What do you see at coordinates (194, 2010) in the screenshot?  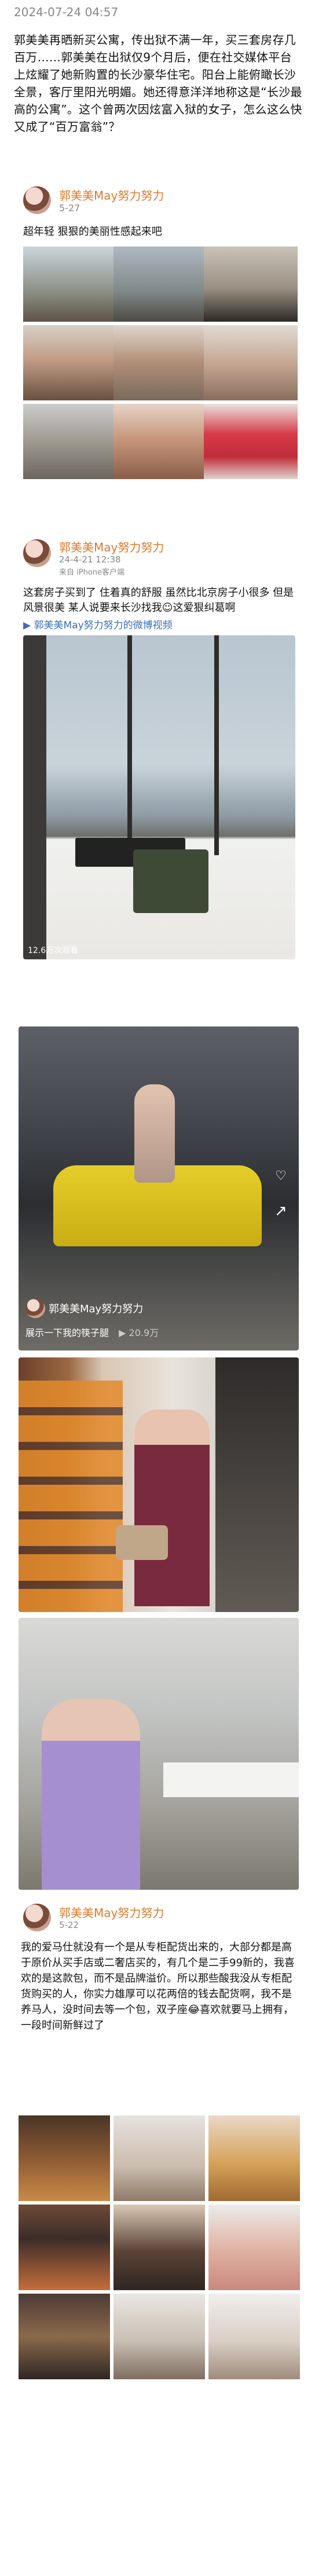 I see `laugh-emoji-icon: 😂` at bounding box center [194, 2010].